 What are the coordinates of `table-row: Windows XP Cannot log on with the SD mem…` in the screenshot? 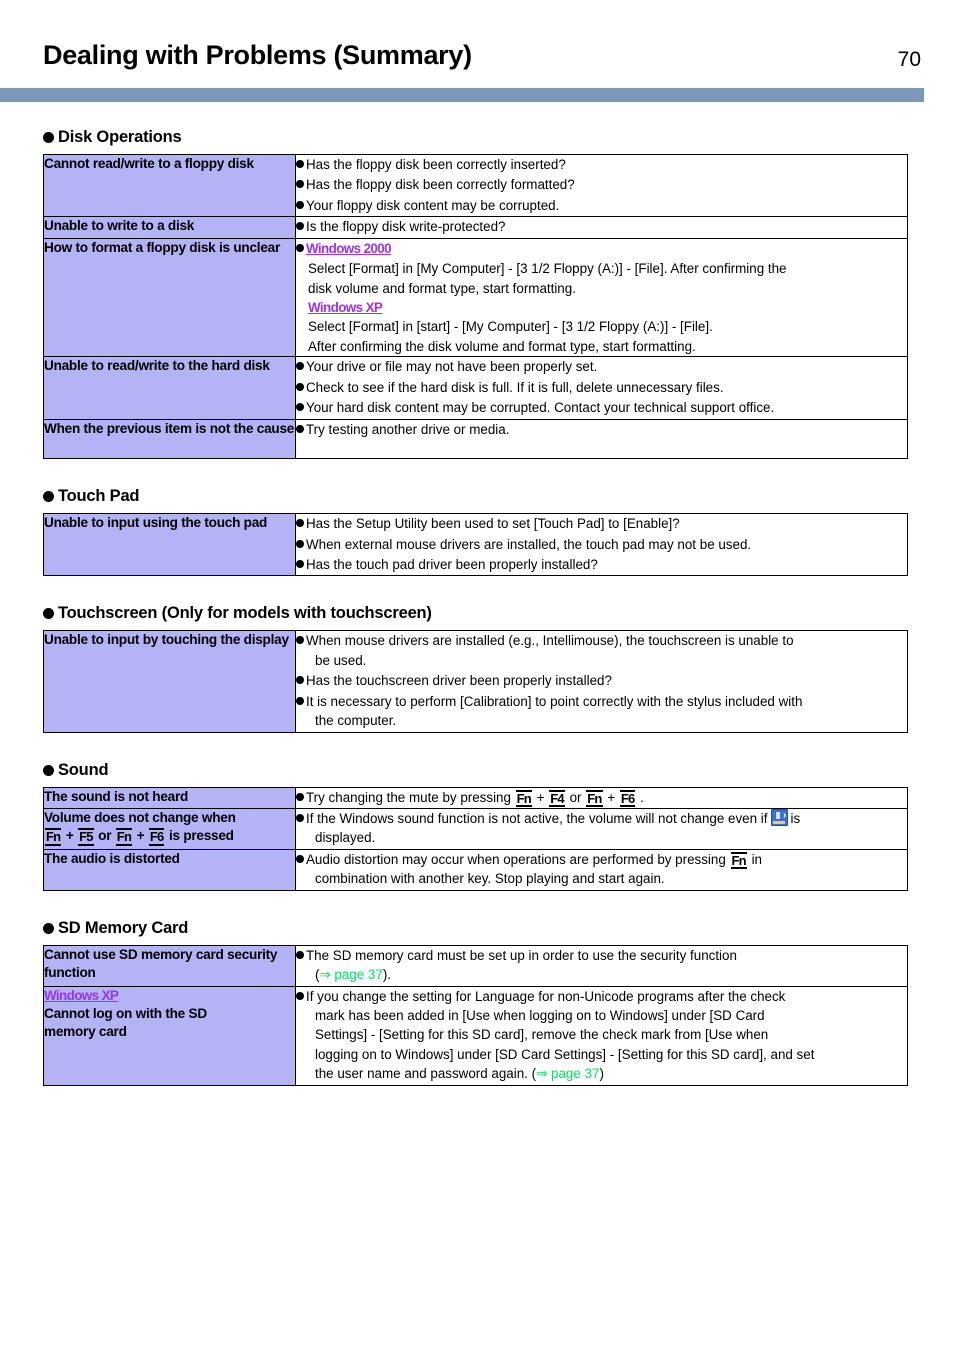 It's located at (475, 1035).